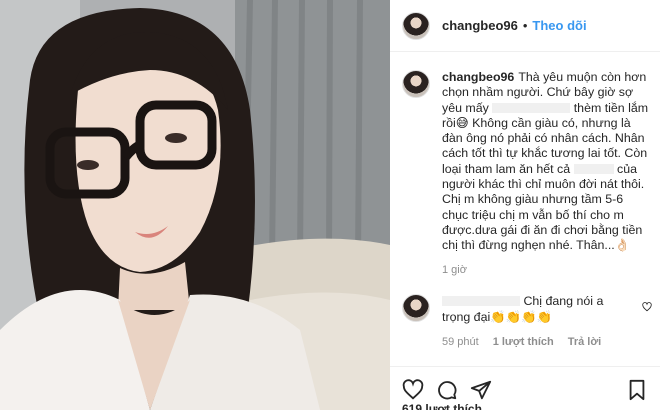  I want to click on reply-button: Trả lời, so click(585, 342).